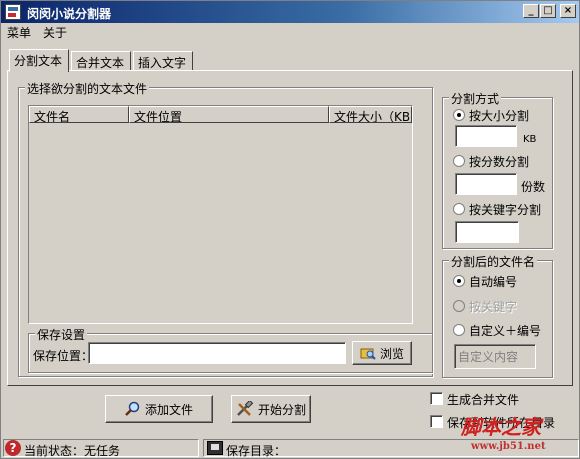 This screenshot has height=459, width=580. I want to click on filename-custom-radio, so click(459, 330).